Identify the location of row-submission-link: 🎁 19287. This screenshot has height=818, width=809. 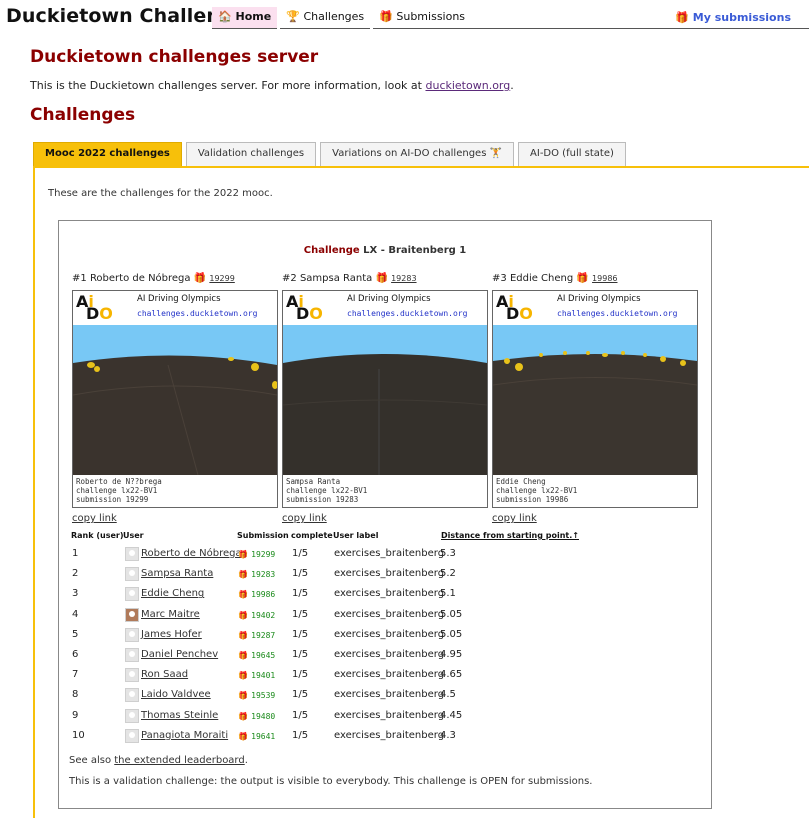
(256, 635).